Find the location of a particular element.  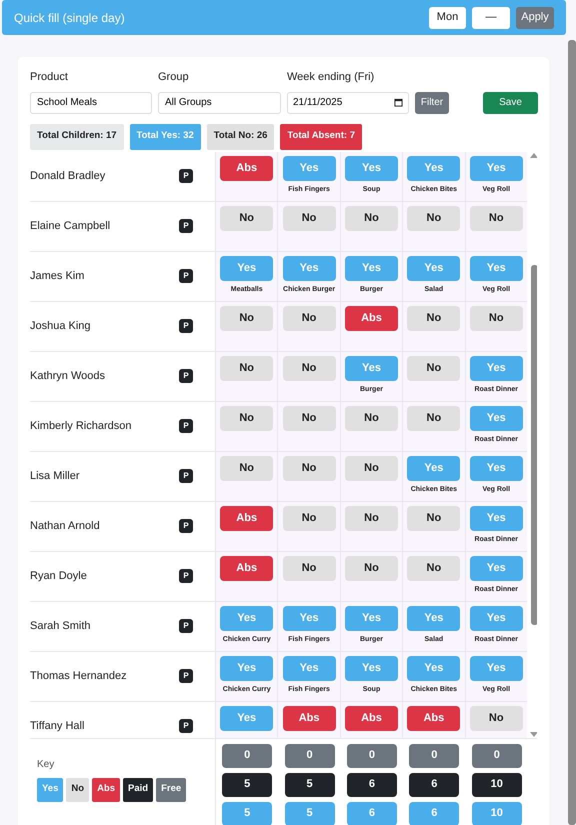

key-item: Yes is located at coordinates (50, 790).